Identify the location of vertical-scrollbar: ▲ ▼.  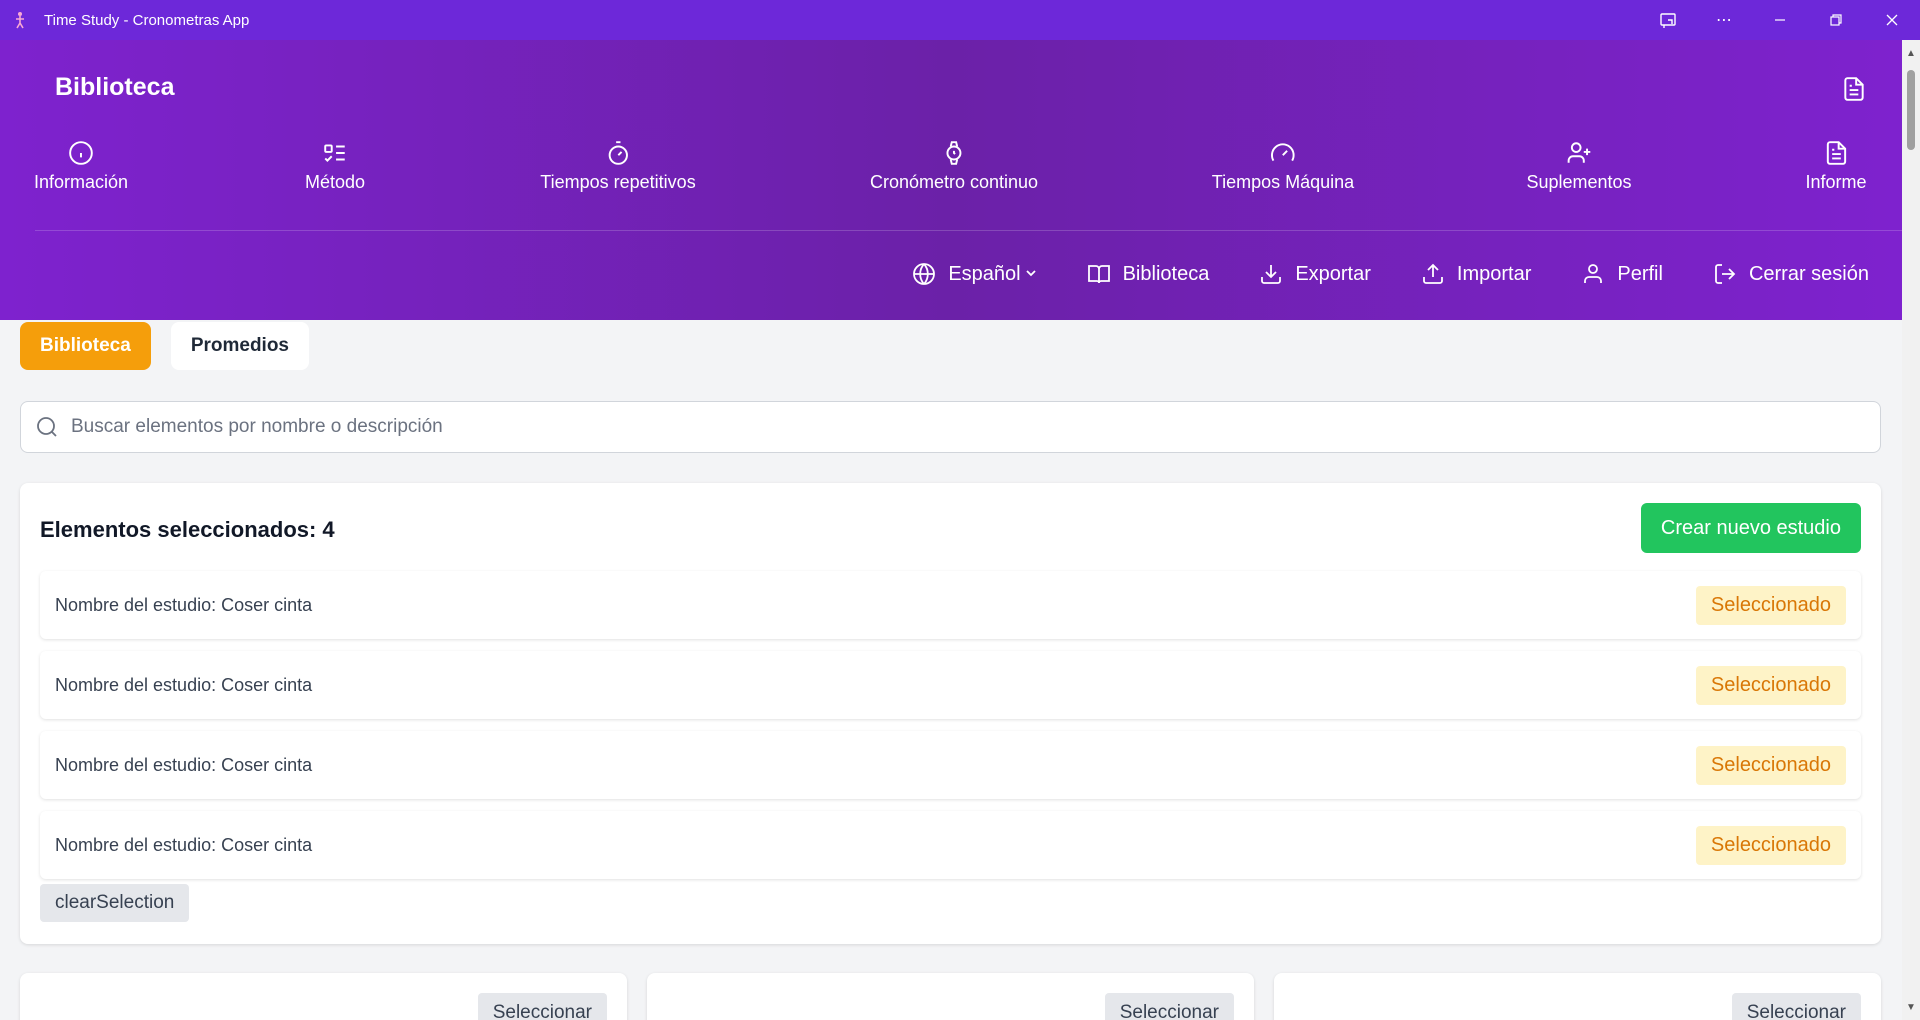
(1911, 530).